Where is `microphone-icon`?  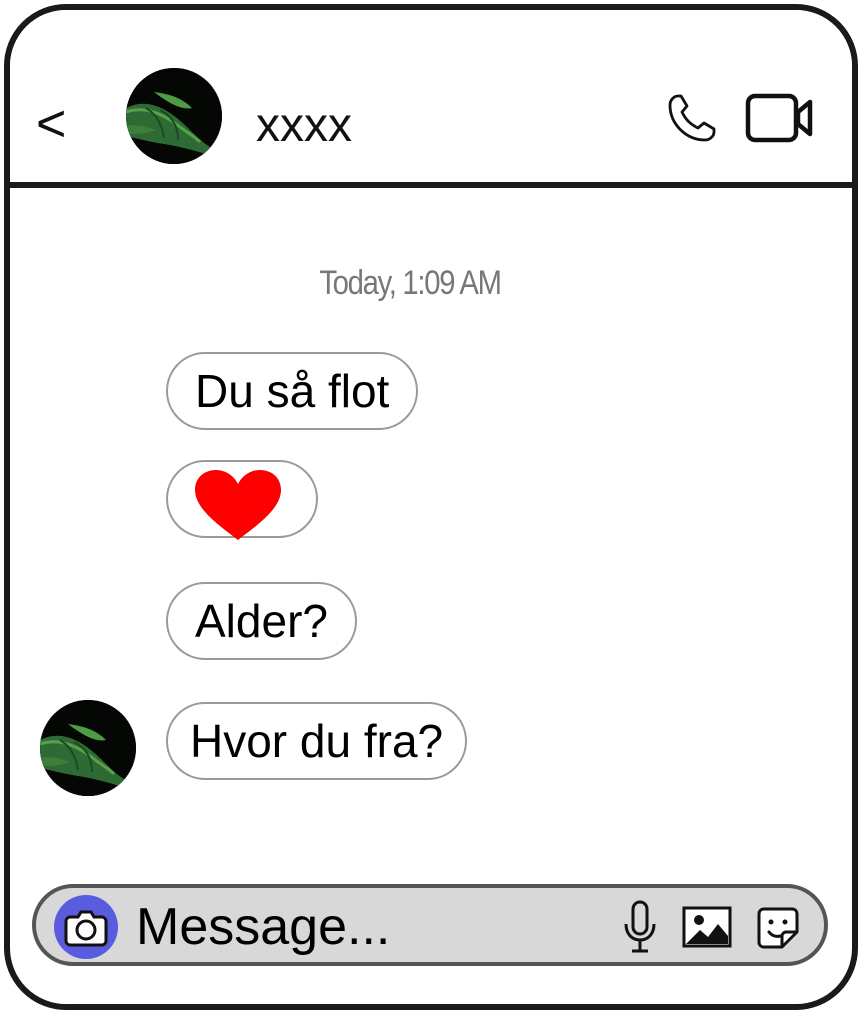
microphone-icon is located at coordinates (640, 927).